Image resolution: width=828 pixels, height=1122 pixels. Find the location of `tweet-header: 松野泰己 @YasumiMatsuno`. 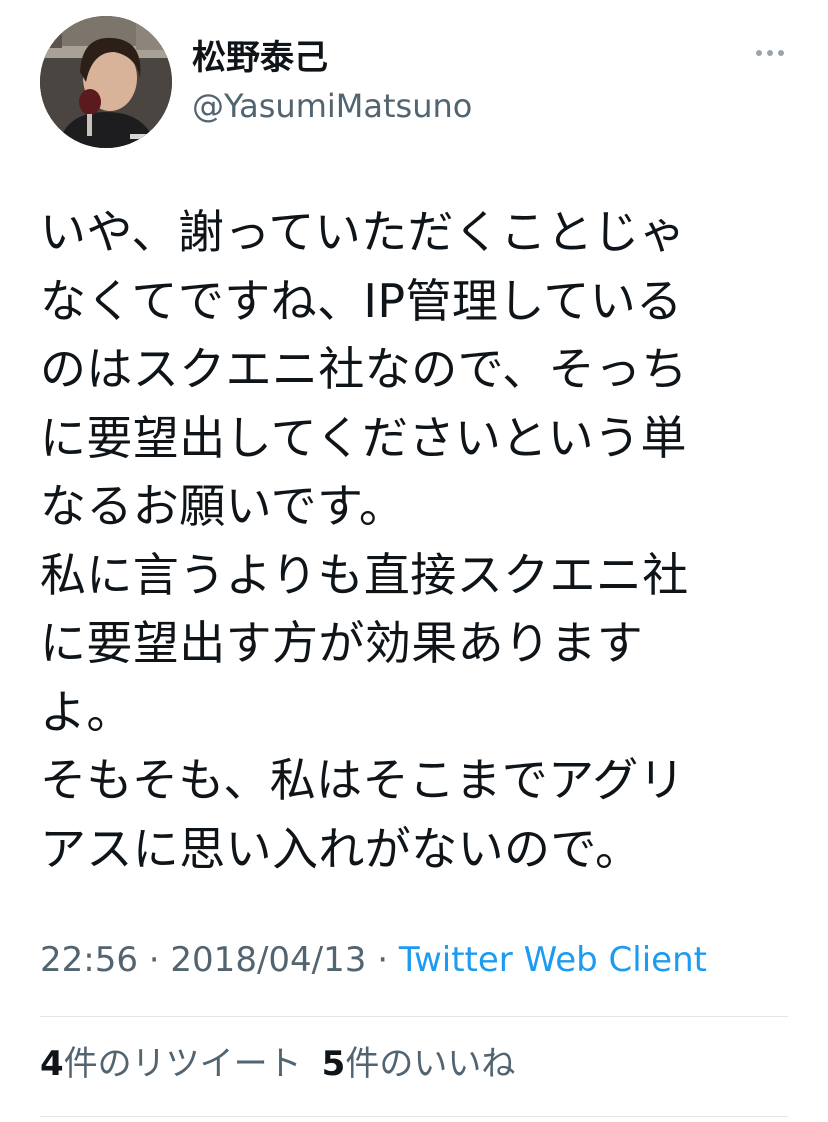

tweet-header: 松野泰己 @YasumiMatsuno is located at coordinates (415, 82).